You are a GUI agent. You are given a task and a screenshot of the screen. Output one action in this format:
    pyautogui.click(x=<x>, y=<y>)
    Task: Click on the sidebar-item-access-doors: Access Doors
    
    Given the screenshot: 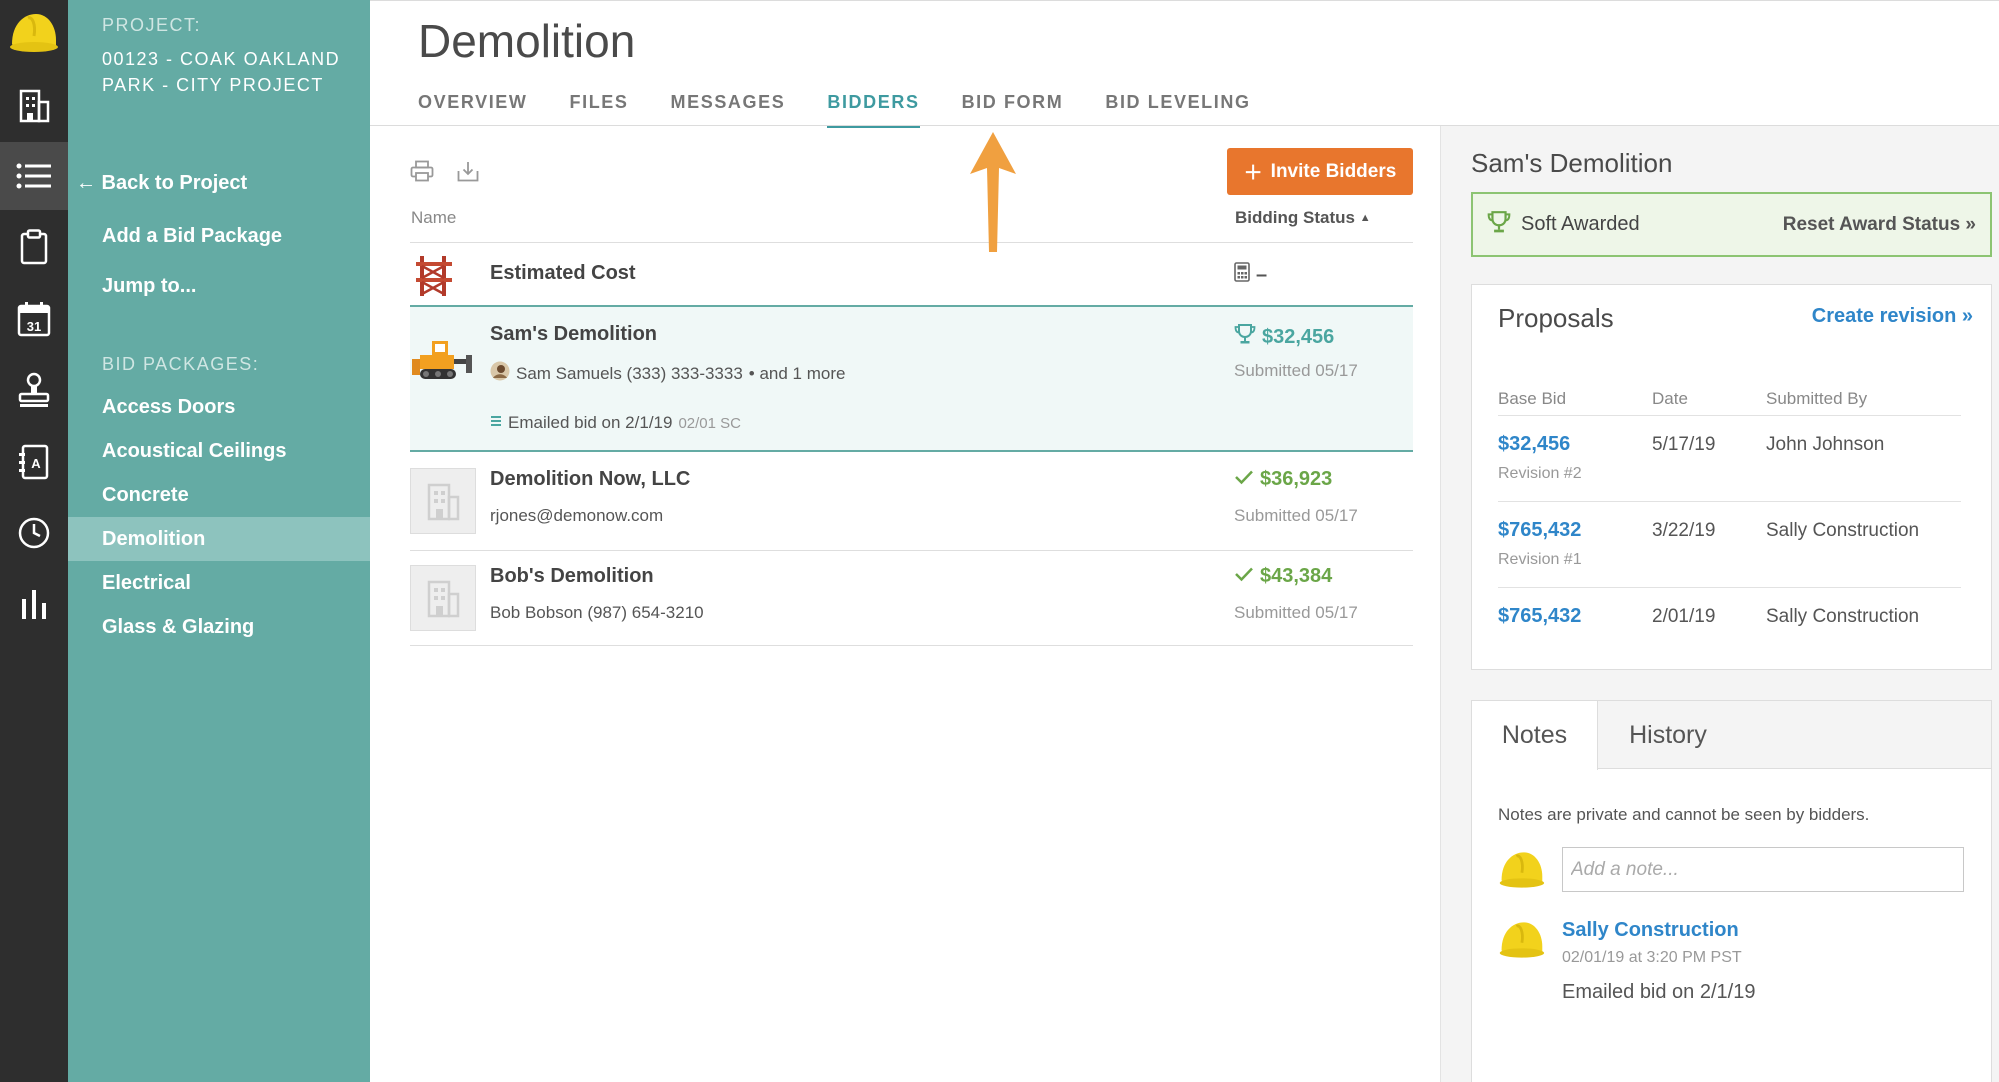 What is the action you would take?
    pyautogui.click(x=219, y=407)
    